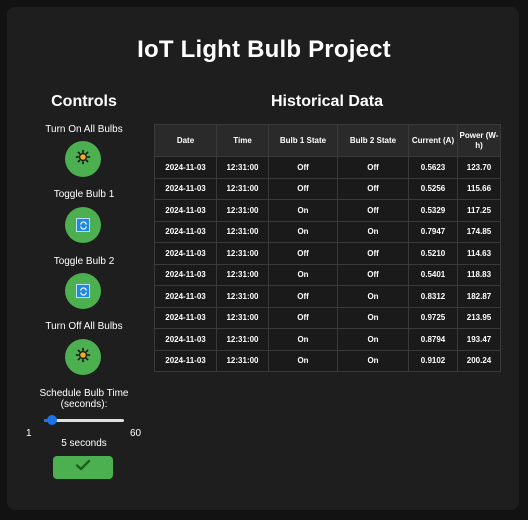 This screenshot has width=528, height=520. I want to click on schedule-time-slider, so click(84, 420).